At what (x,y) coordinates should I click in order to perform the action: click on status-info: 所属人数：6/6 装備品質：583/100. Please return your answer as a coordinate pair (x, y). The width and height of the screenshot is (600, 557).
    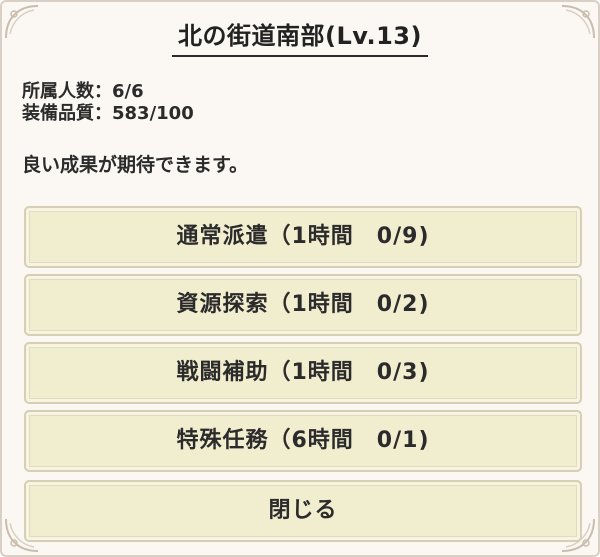
    Looking at the image, I should click on (108, 103).